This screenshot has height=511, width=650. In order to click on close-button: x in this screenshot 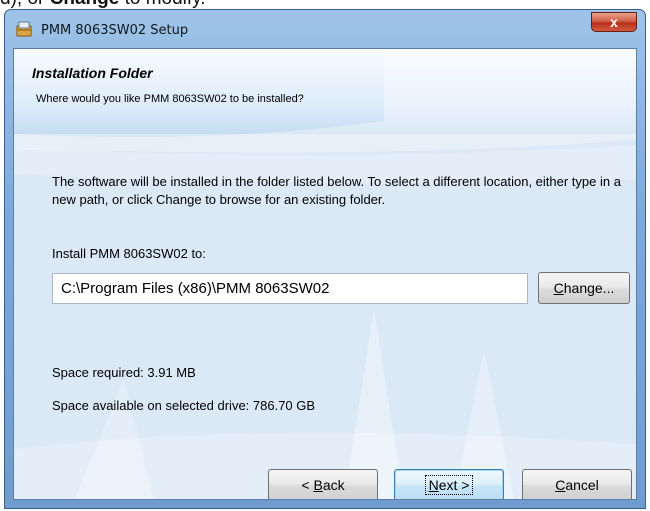, I will do `click(614, 22)`.